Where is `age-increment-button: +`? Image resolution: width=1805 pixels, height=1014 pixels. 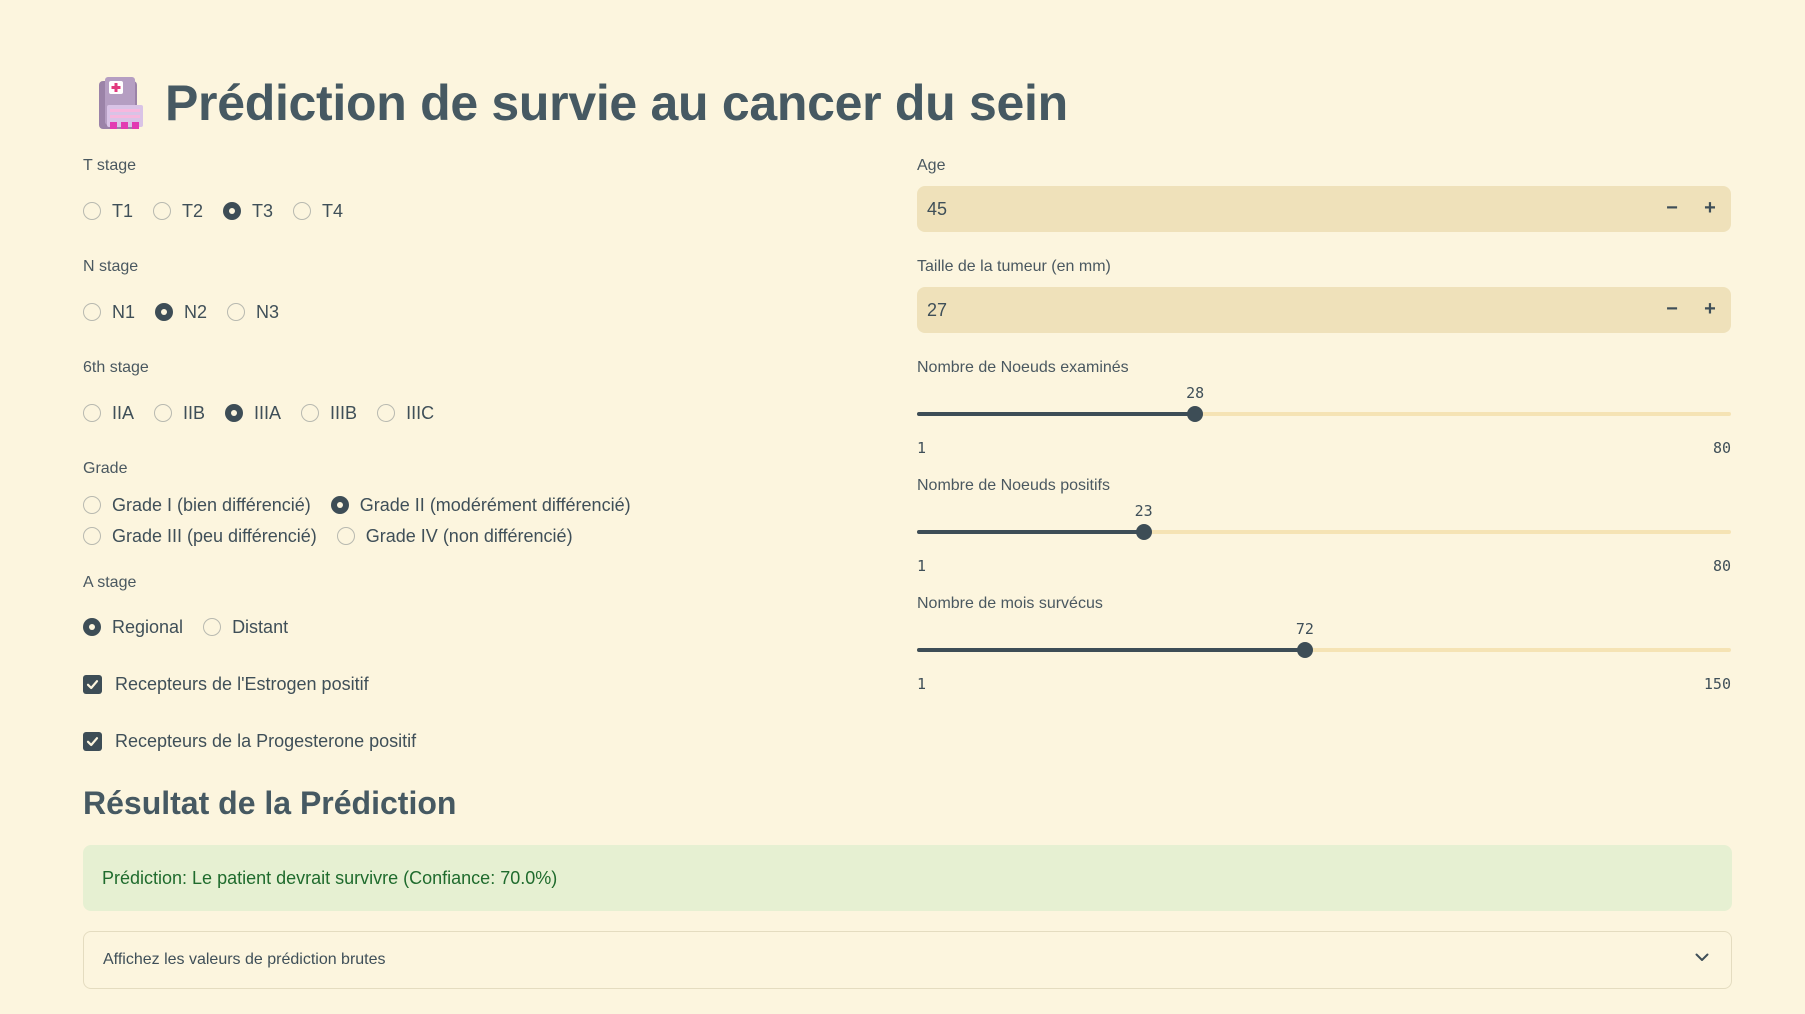
age-increment-button: + is located at coordinates (1710, 209).